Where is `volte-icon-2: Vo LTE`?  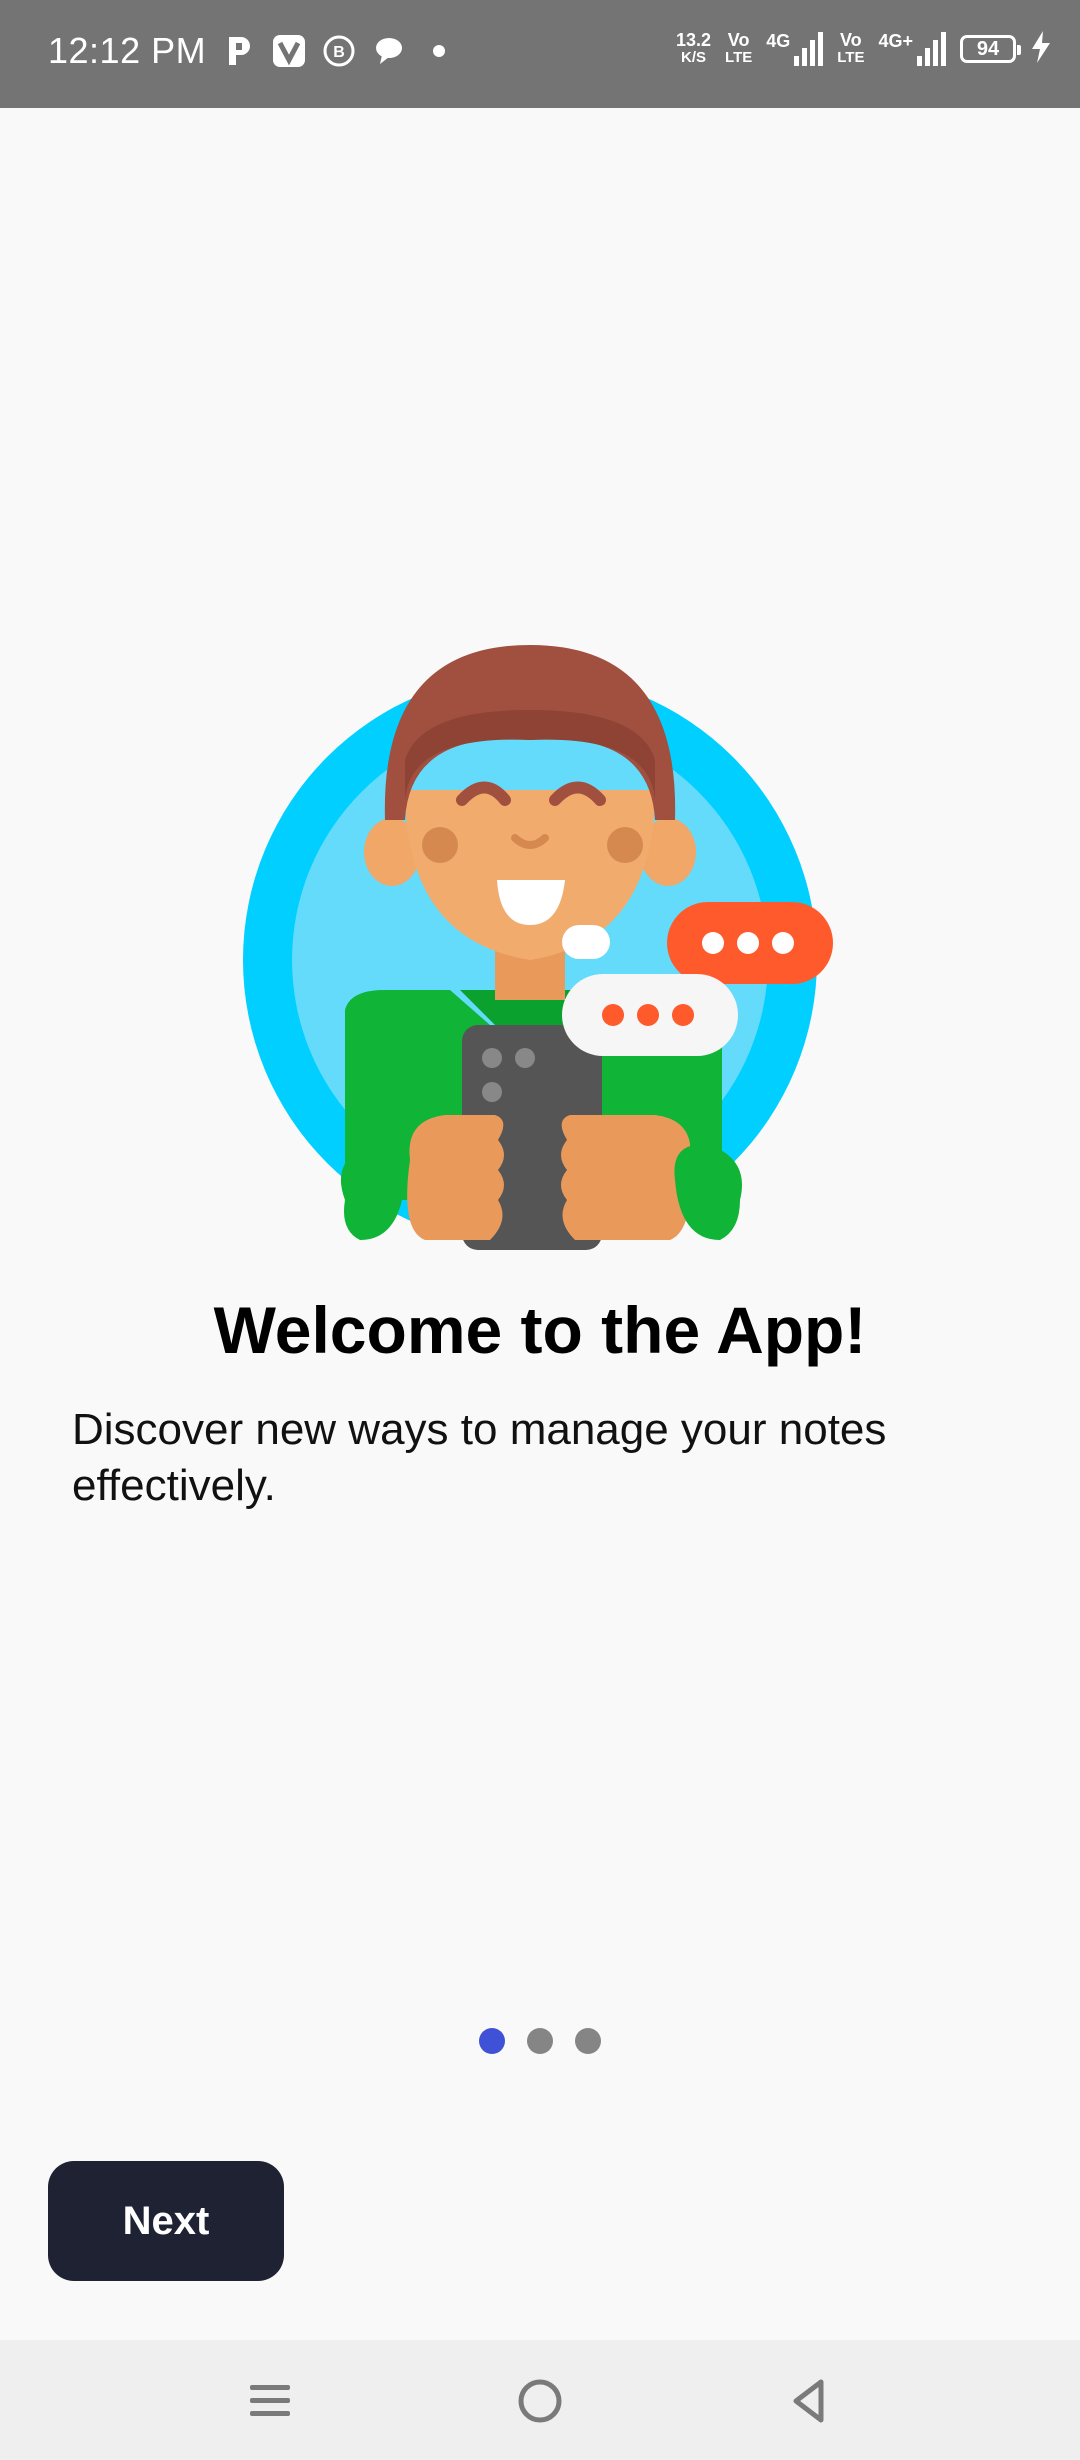
volte-icon-2: Vo LTE is located at coordinates (851, 47).